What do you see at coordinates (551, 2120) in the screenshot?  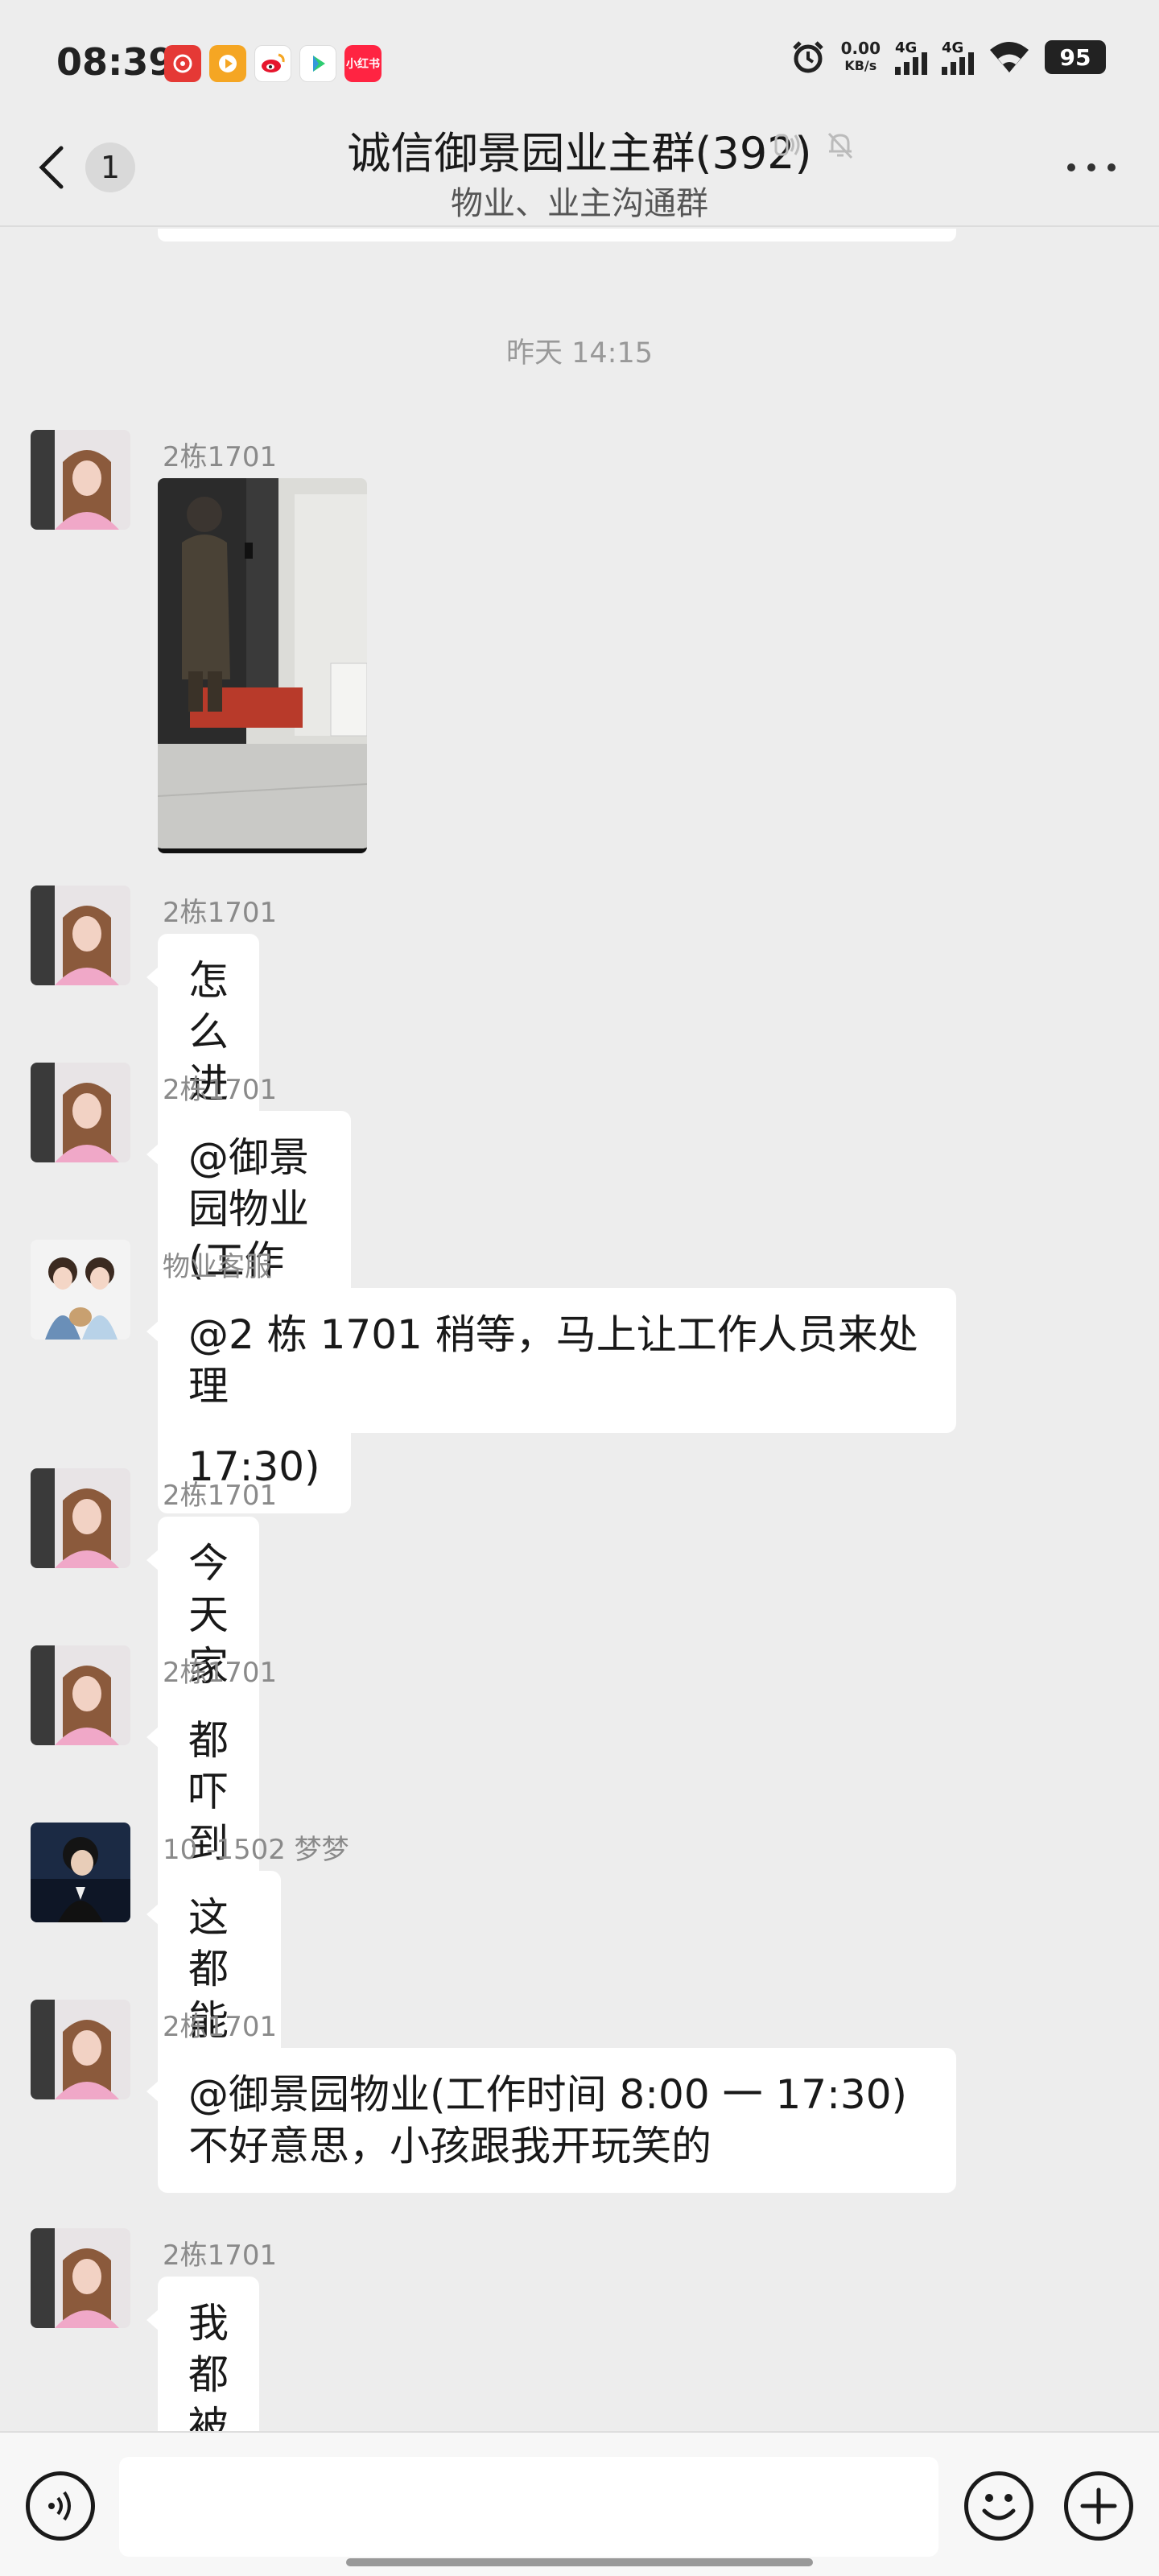 I see `message-bubble: @御景园物业(工作时间 8:00 一 17:30) 不好意思，小孩跟我开玩笑的` at bounding box center [551, 2120].